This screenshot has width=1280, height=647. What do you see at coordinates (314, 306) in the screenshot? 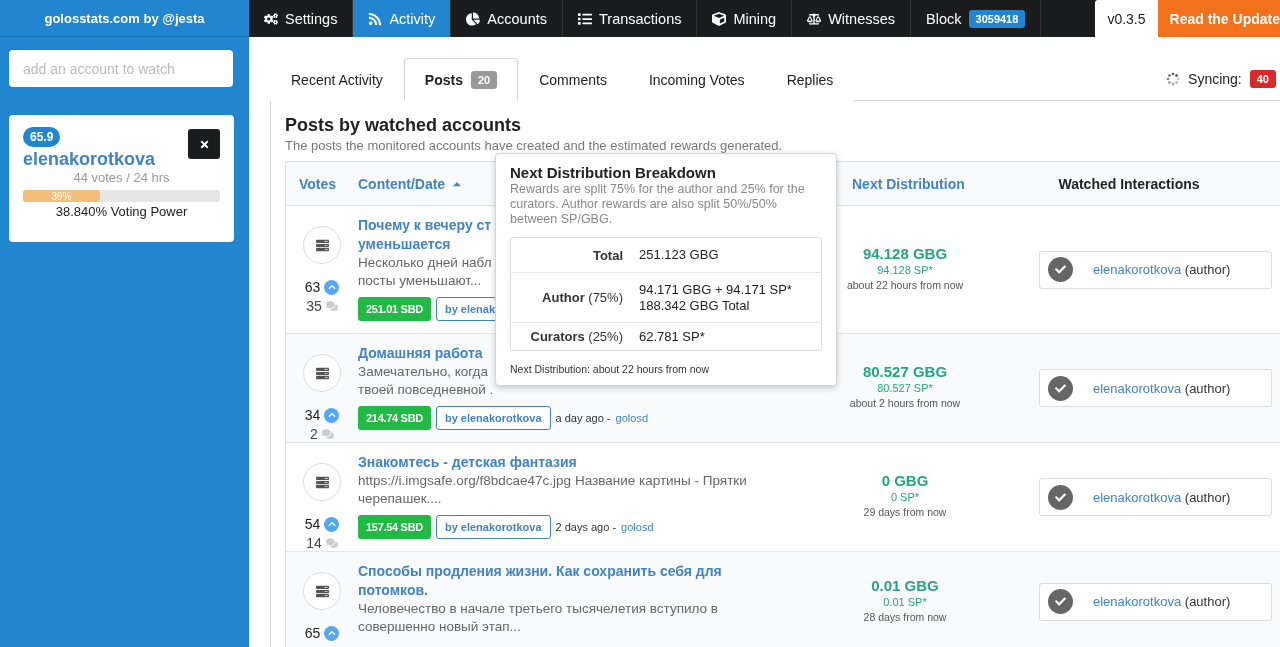
I see `comment-count: 35` at bounding box center [314, 306].